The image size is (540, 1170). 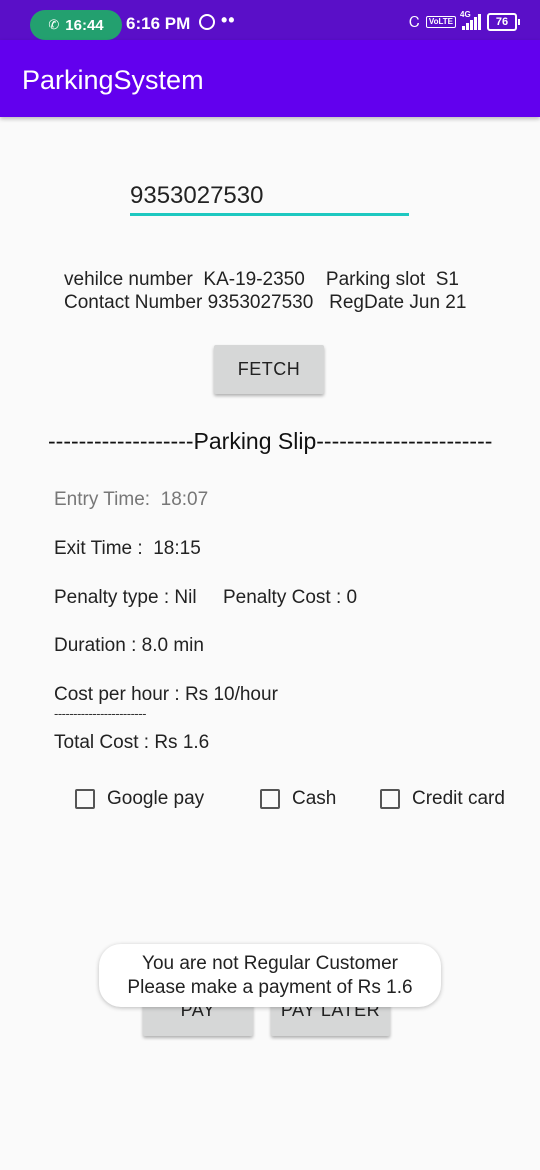 What do you see at coordinates (390, 799) in the screenshot?
I see `credit-card-checkbox` at bounding box center [390, 799].